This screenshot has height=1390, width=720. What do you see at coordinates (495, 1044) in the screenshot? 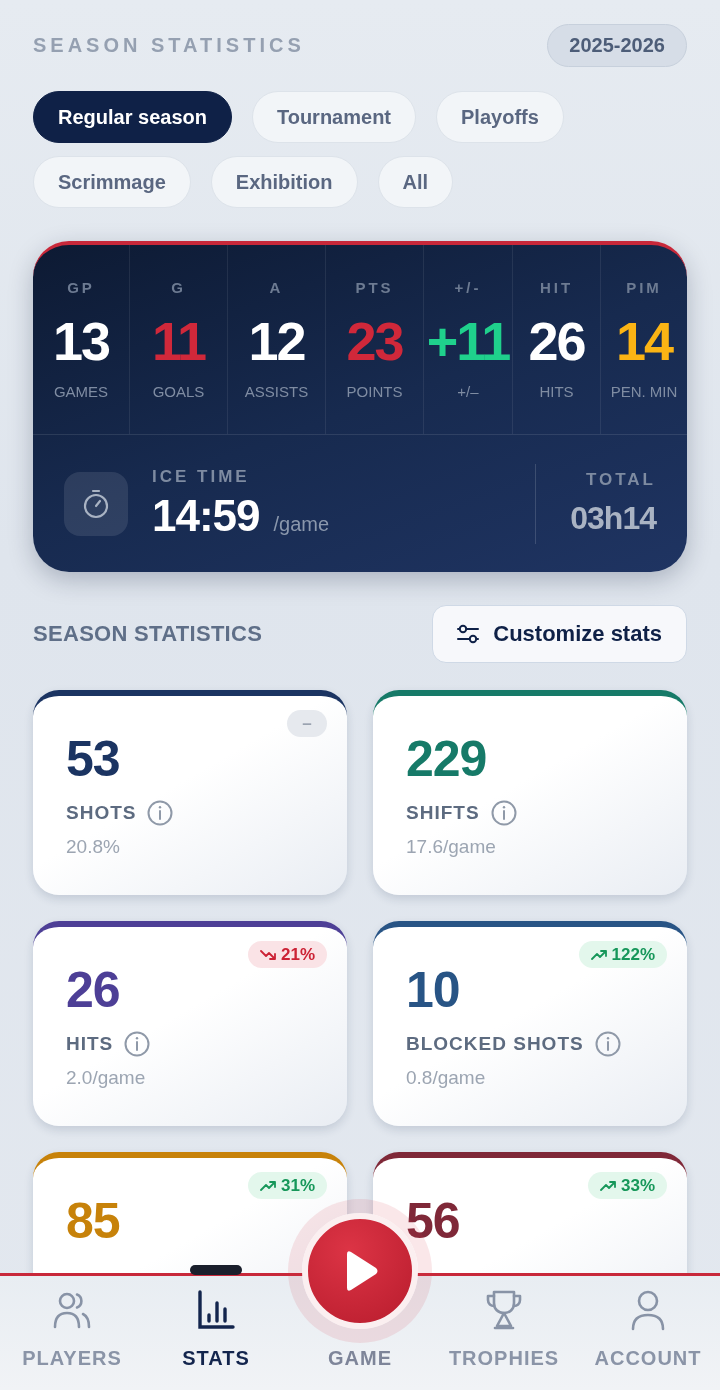
I see `stat-label: BLOCKED SHOTS` at bounding box center [495, 1044].